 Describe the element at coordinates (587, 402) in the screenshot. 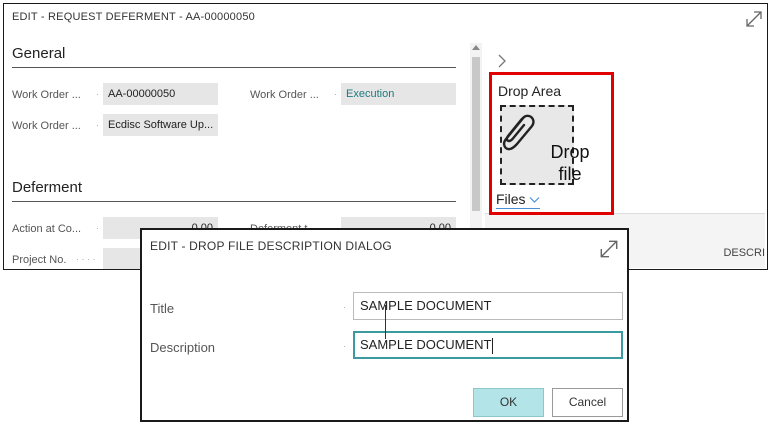

I see `cancel-button: Cancel` at that location.